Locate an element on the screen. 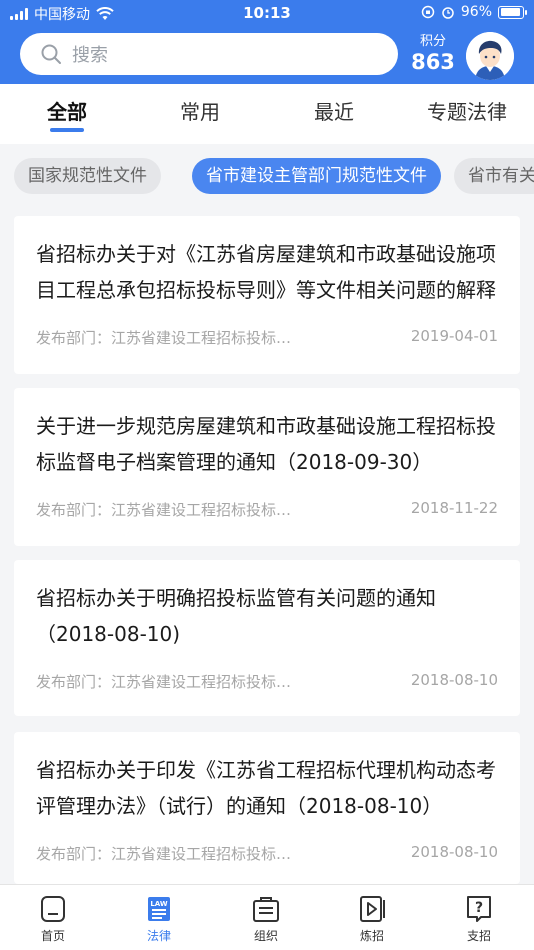 The width and height of the screenshot is (534, 950). home-icon is located at coordinates (53, 909).